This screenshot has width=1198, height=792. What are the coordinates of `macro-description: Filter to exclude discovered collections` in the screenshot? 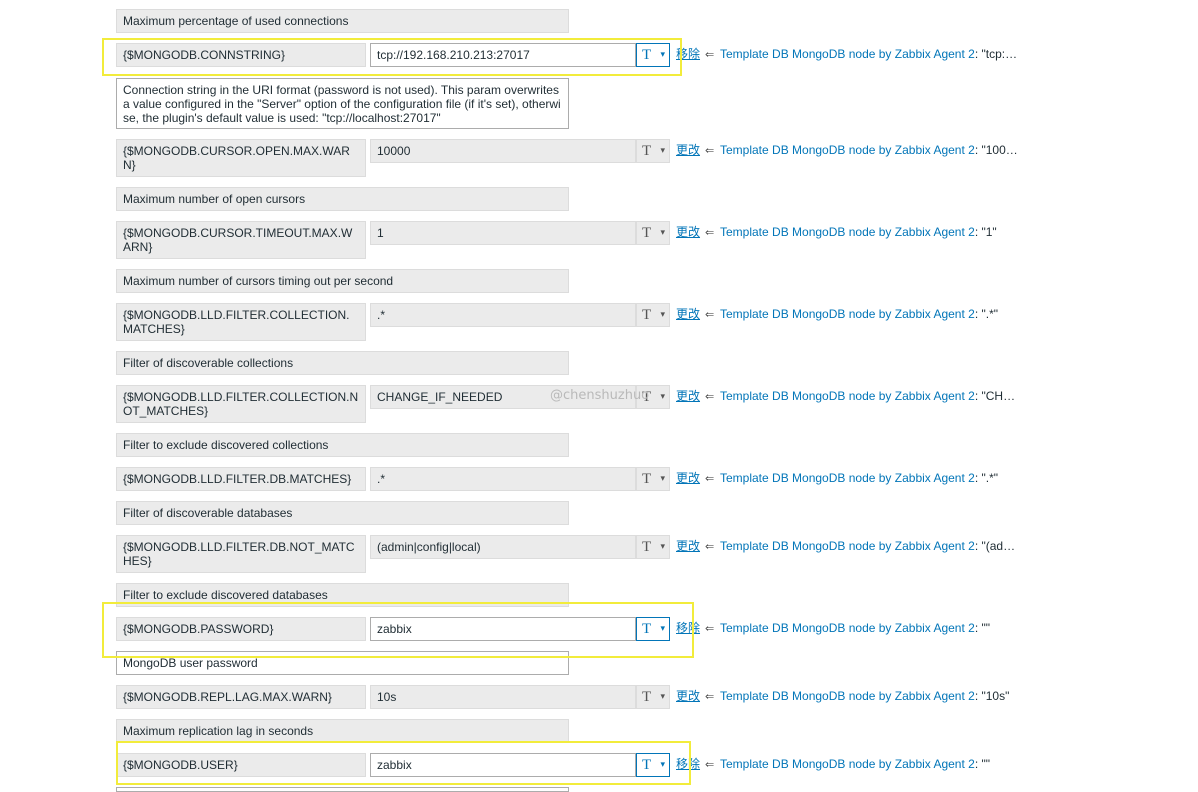 It's located at (342, 445).